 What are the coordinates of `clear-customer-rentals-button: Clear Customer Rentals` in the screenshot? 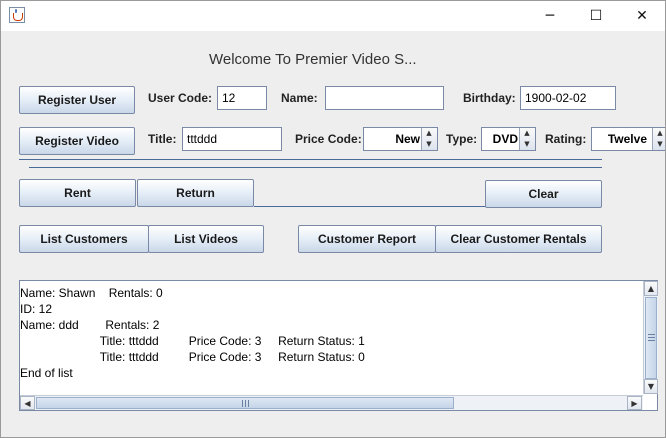 It's located at (518, 239).